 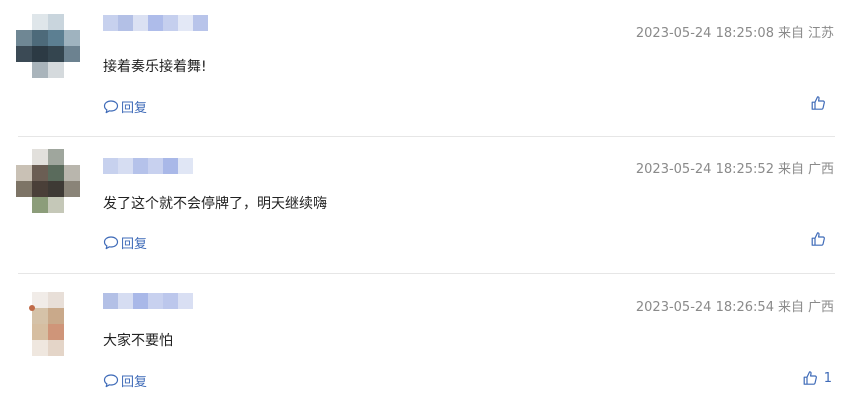 I want to click on like-count: 1, so click(x=827, y=378).